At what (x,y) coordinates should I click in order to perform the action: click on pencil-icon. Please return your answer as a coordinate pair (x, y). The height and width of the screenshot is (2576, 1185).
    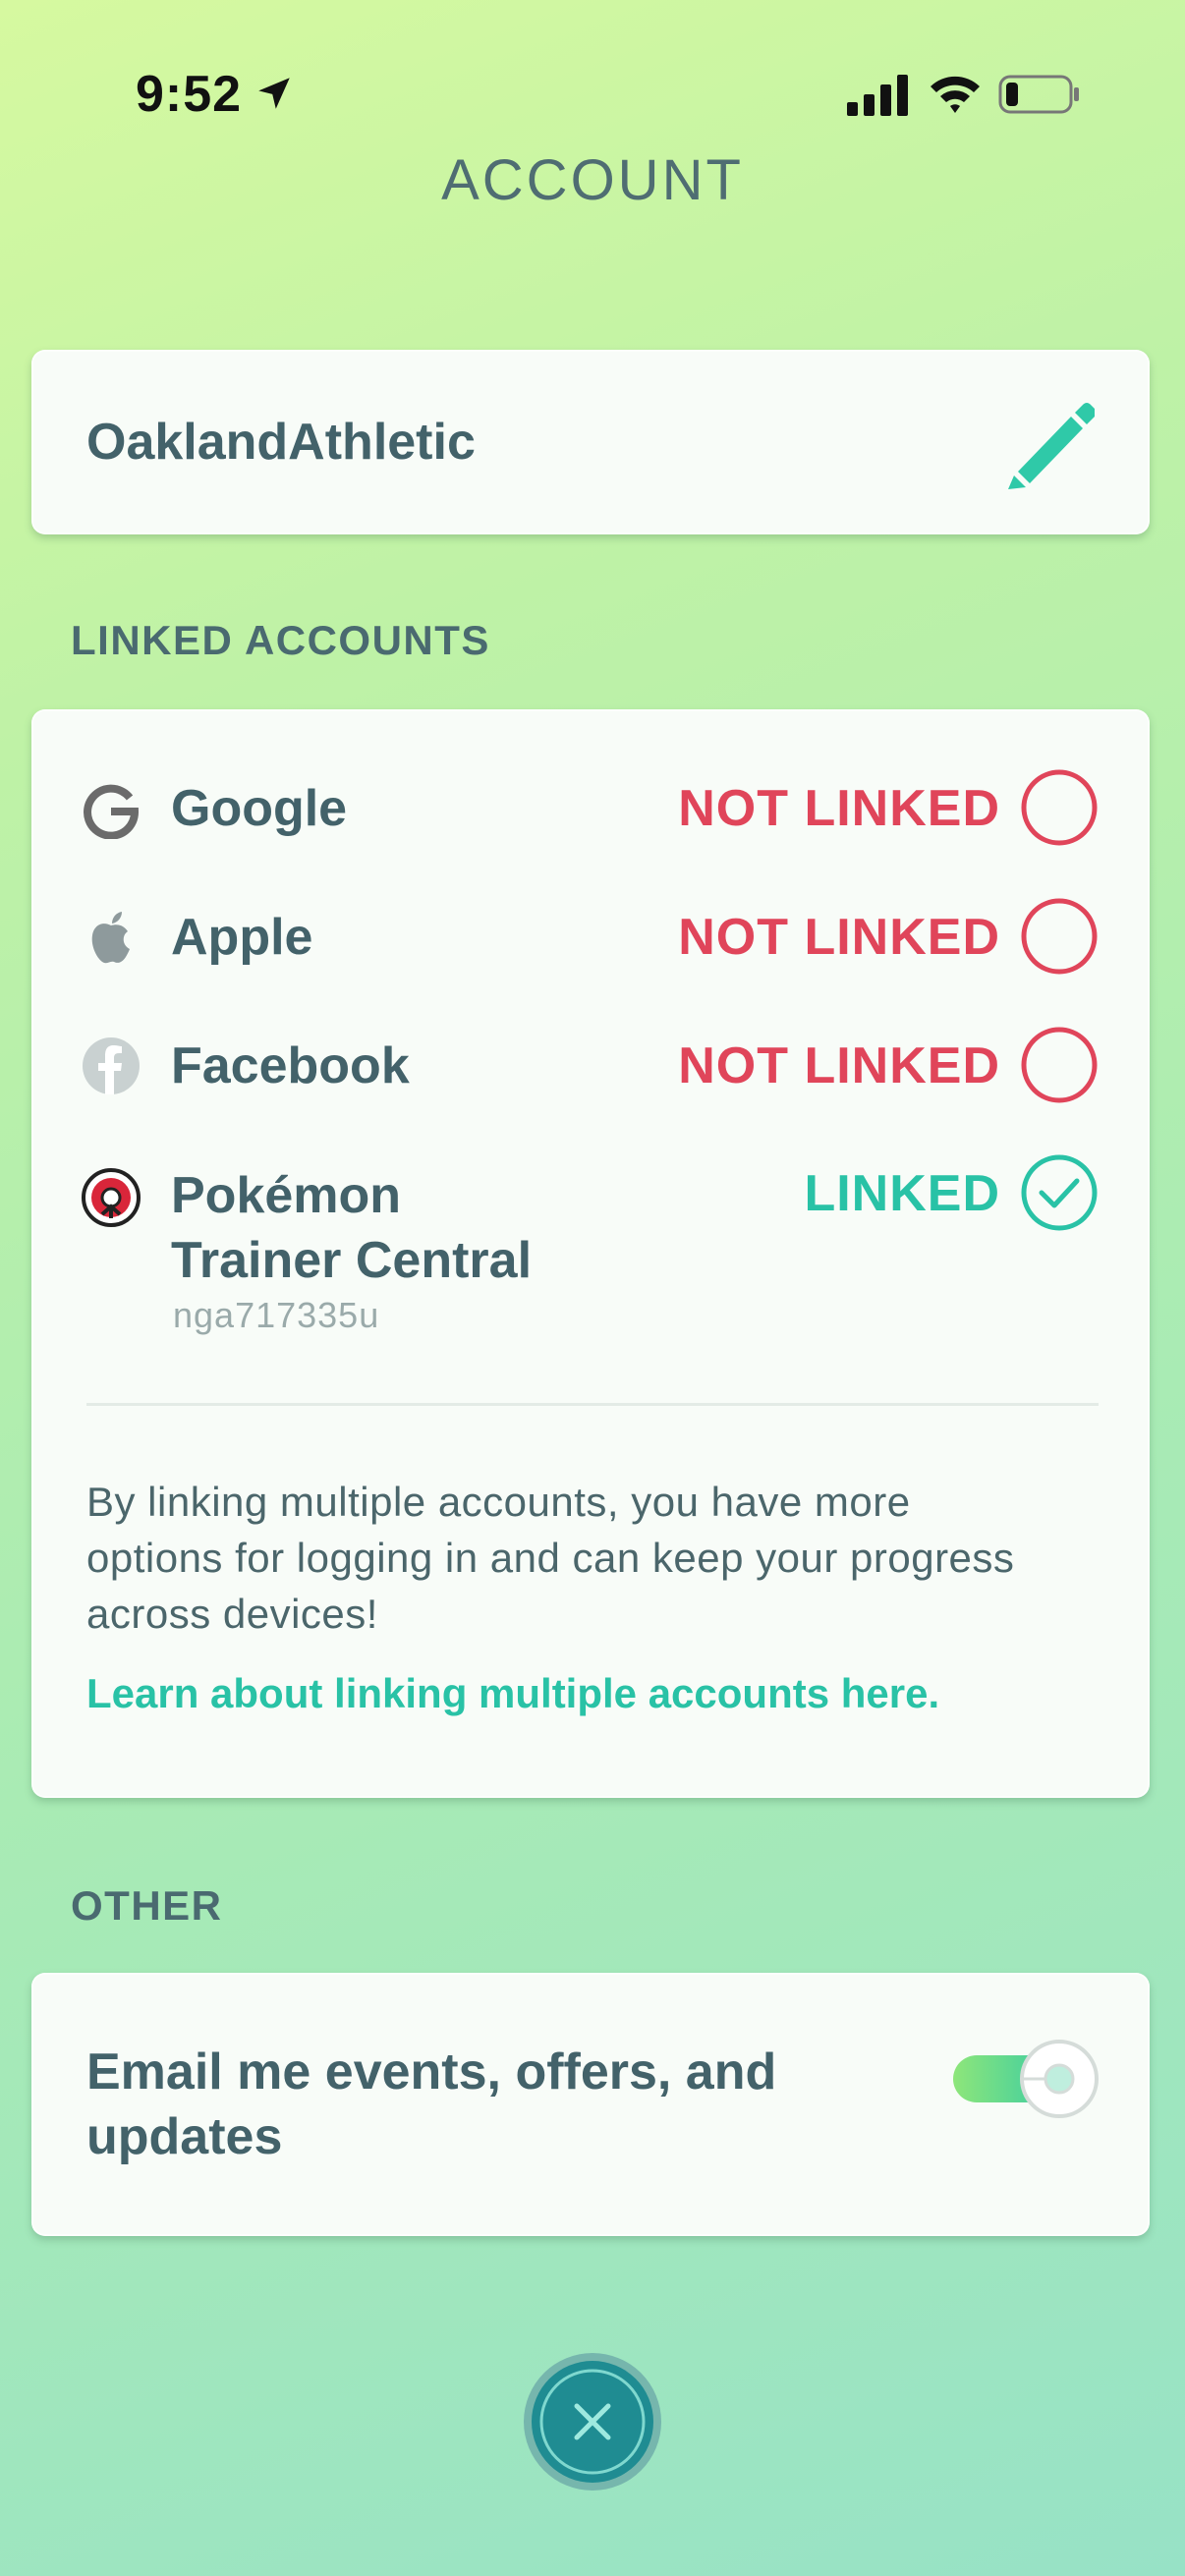
    Looking at the image, I should click on (1050, 442).